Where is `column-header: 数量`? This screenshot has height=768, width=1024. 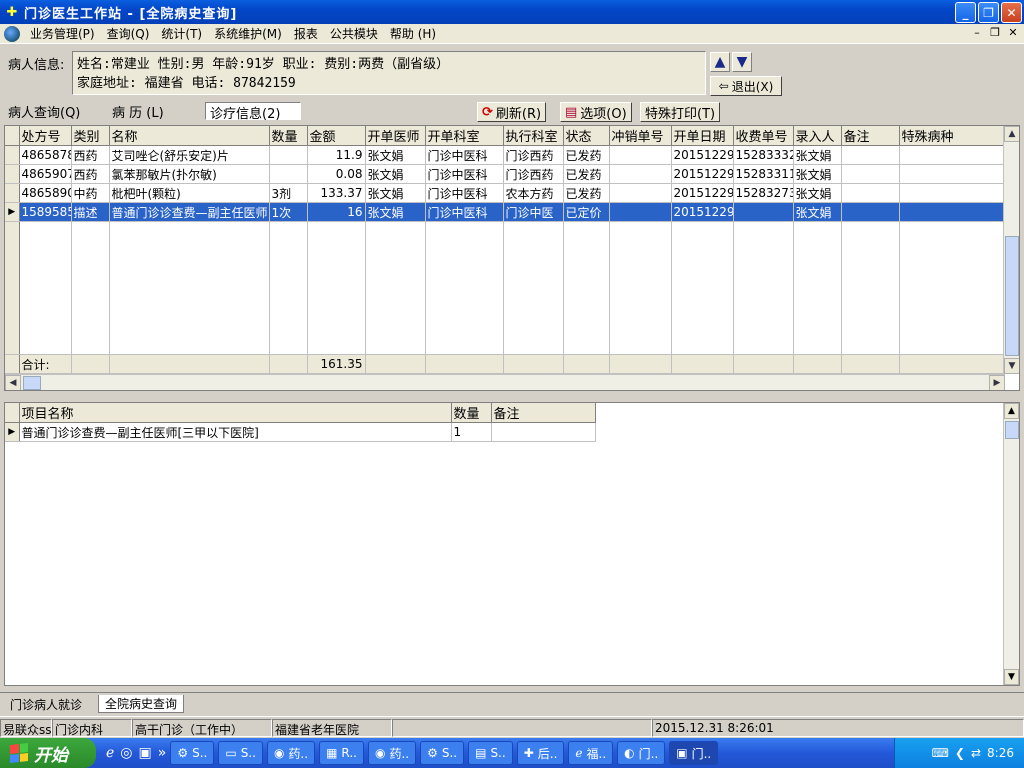 column-header: 数量 is located at coordinates (288, 136).